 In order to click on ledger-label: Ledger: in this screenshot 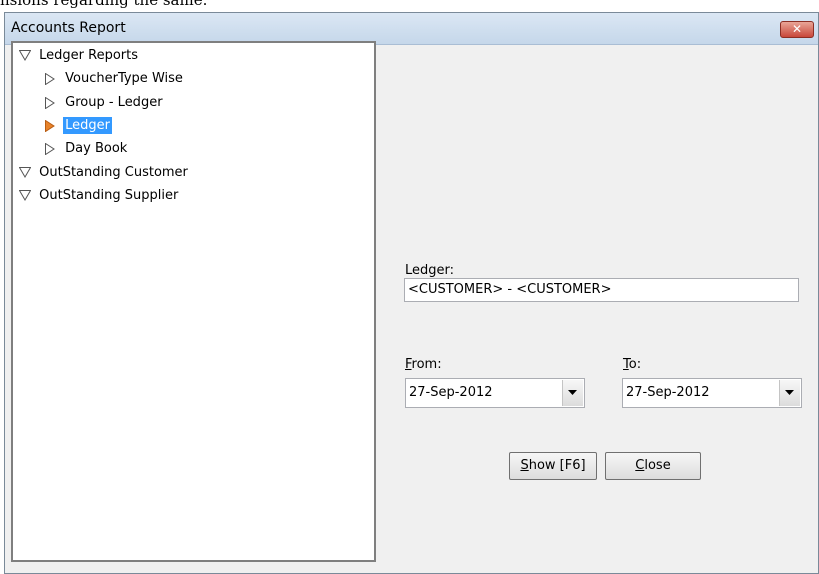, I will do `click(430, 270)`.